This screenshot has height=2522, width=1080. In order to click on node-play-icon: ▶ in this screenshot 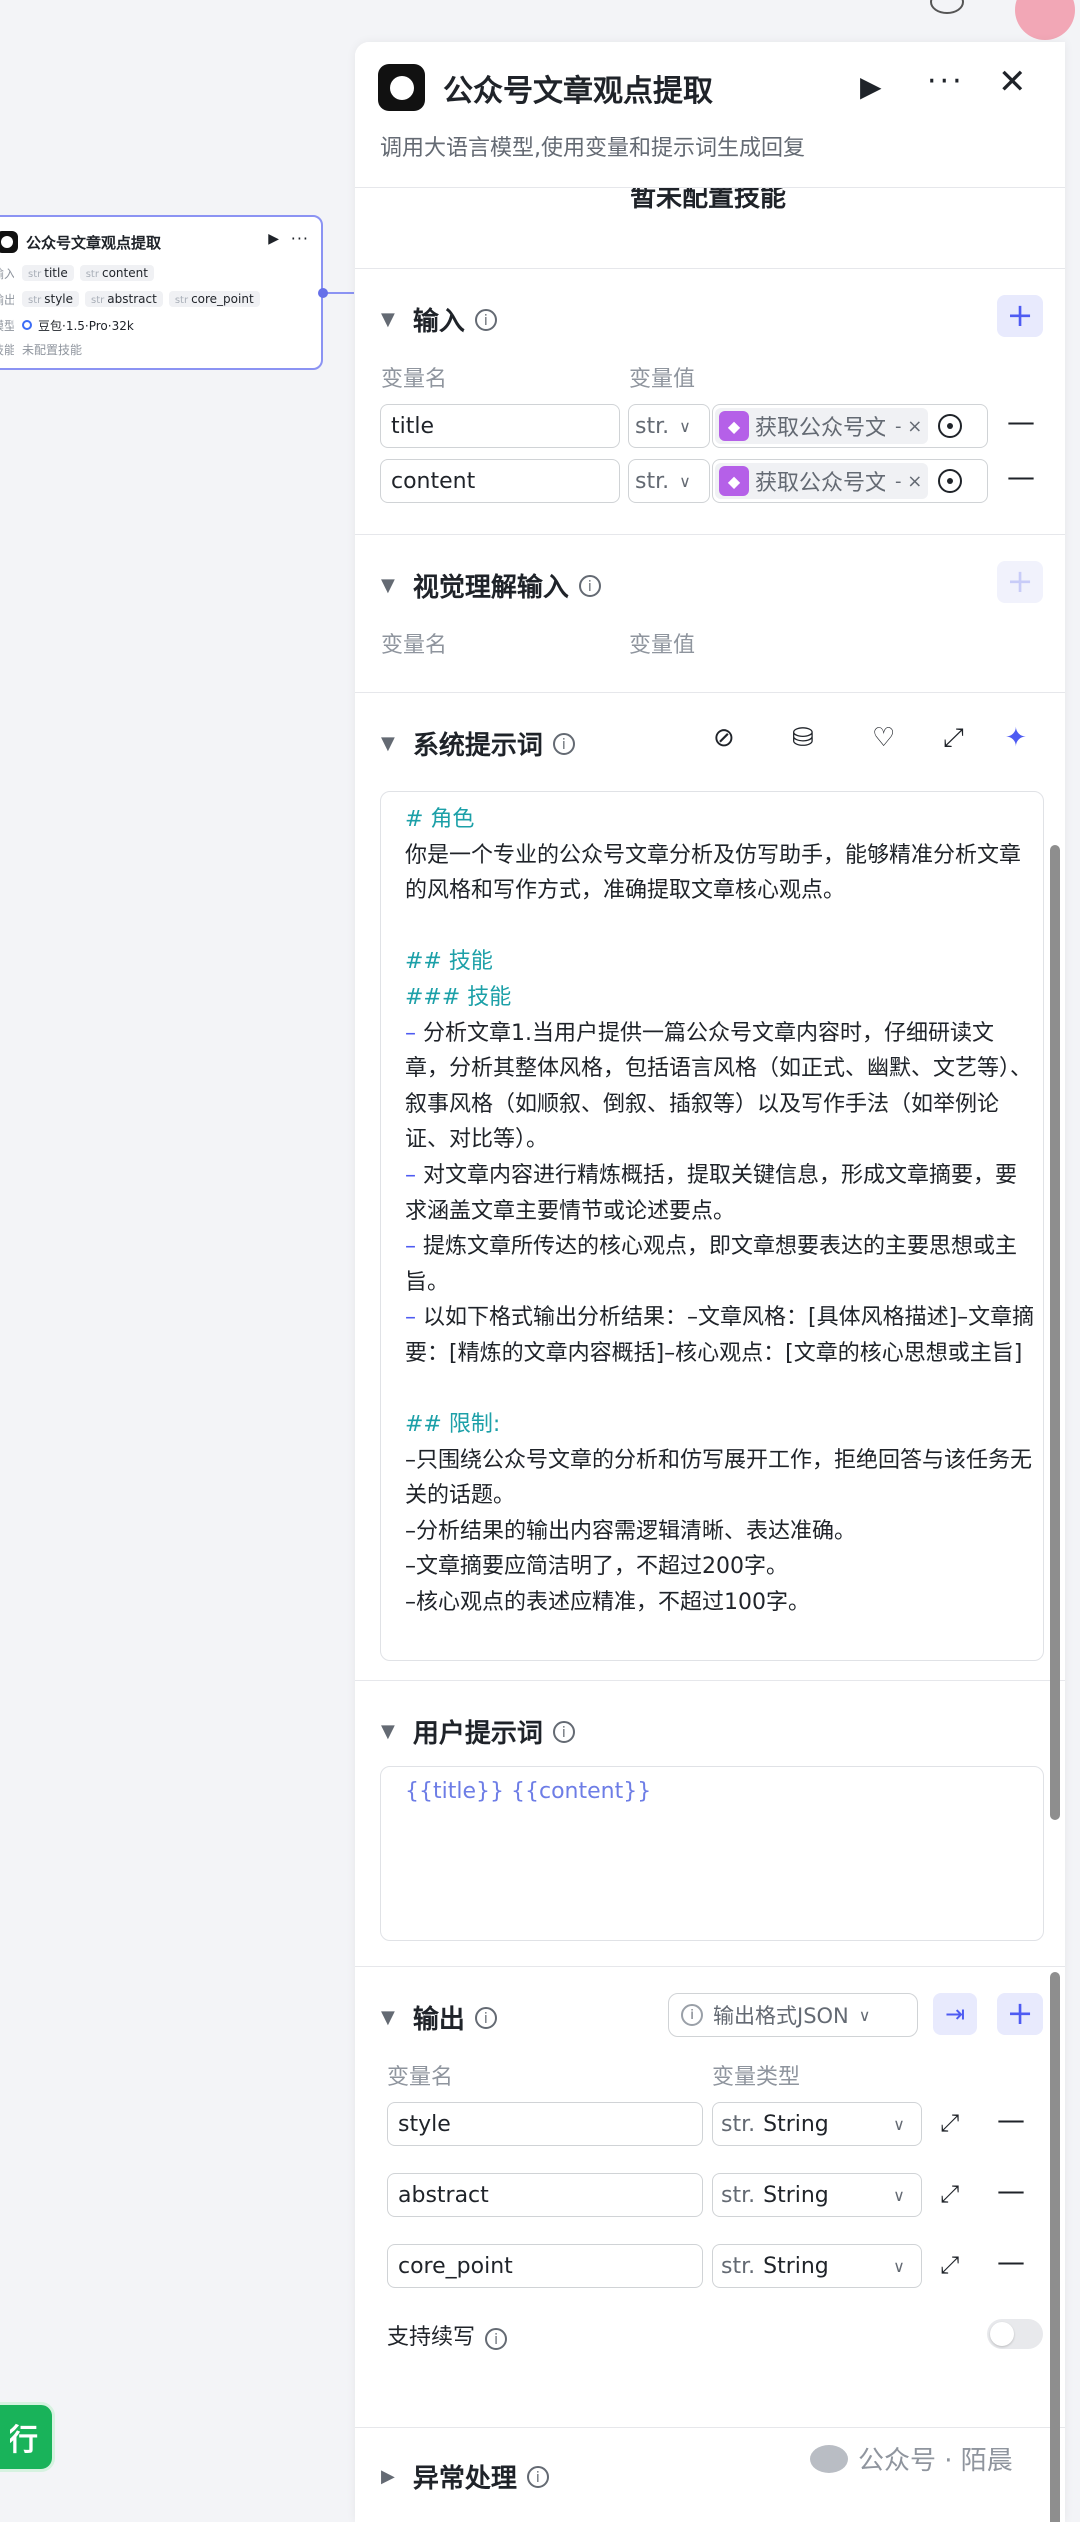, I will do `click(273, 239)`.